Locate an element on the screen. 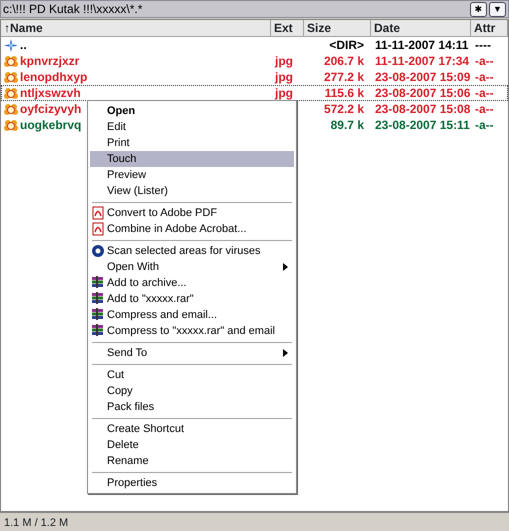 The image size is (509, 531). menu-item: Pack files is located at coordinates (192, 407).